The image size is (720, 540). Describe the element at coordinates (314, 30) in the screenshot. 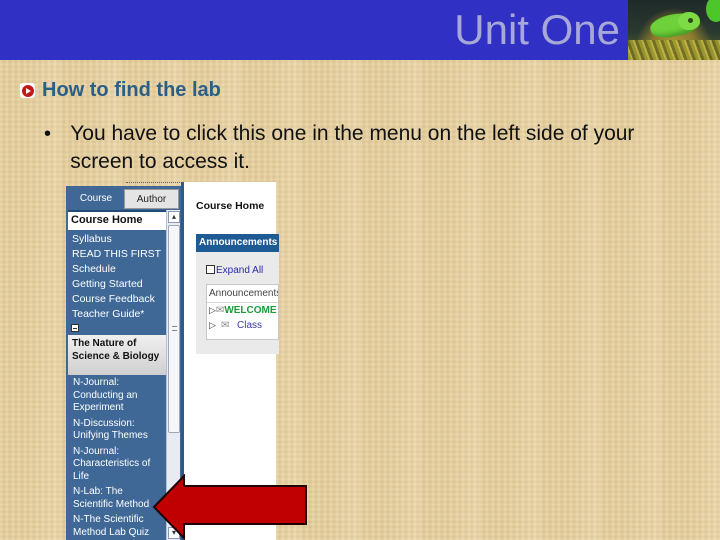

I see `title-bar: Unit One` at that location.